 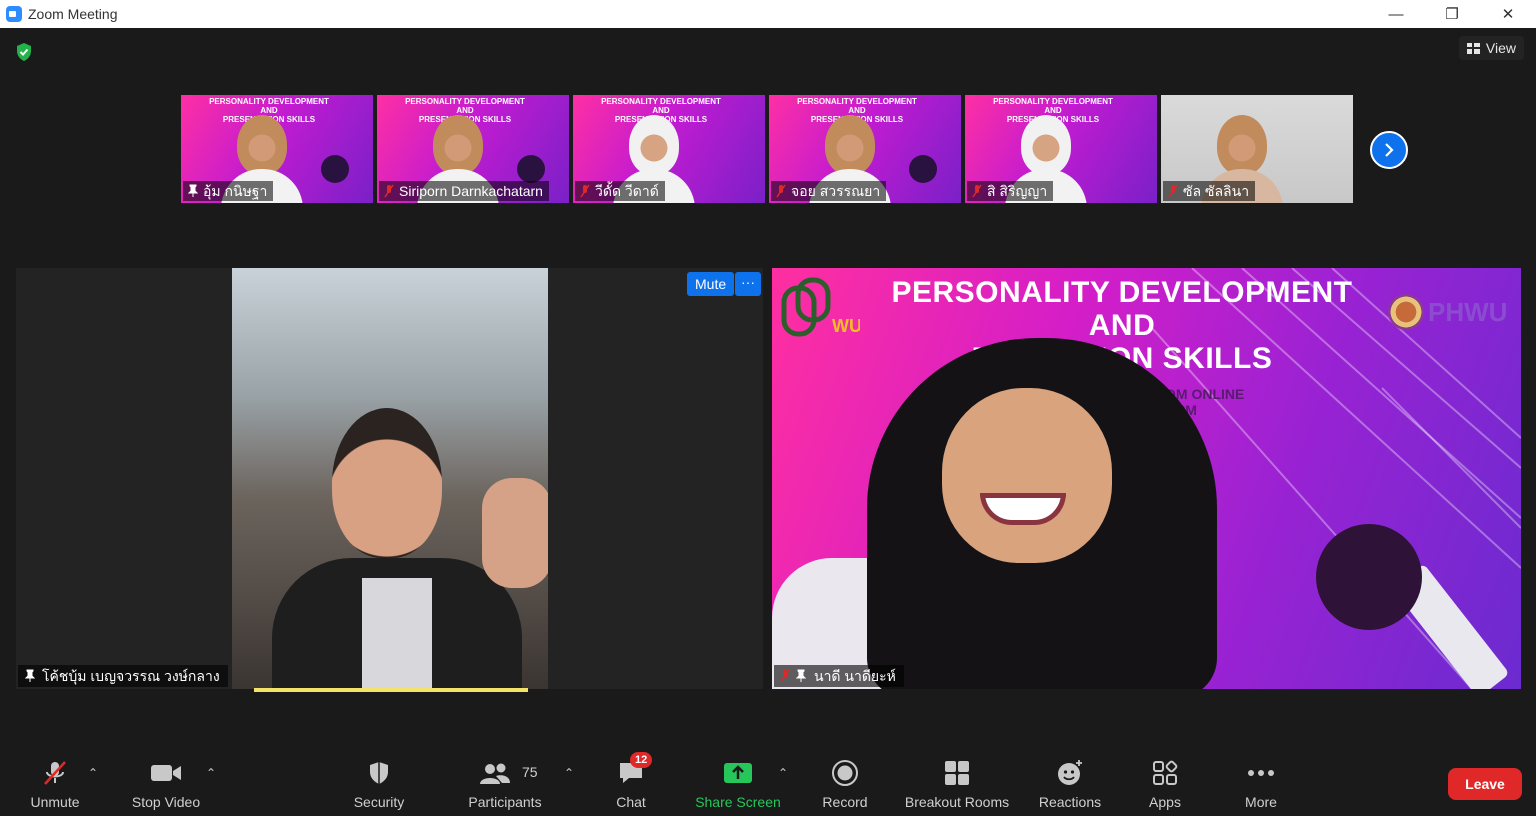 I want to click on view-button: View, so click(x=1491, y=48).